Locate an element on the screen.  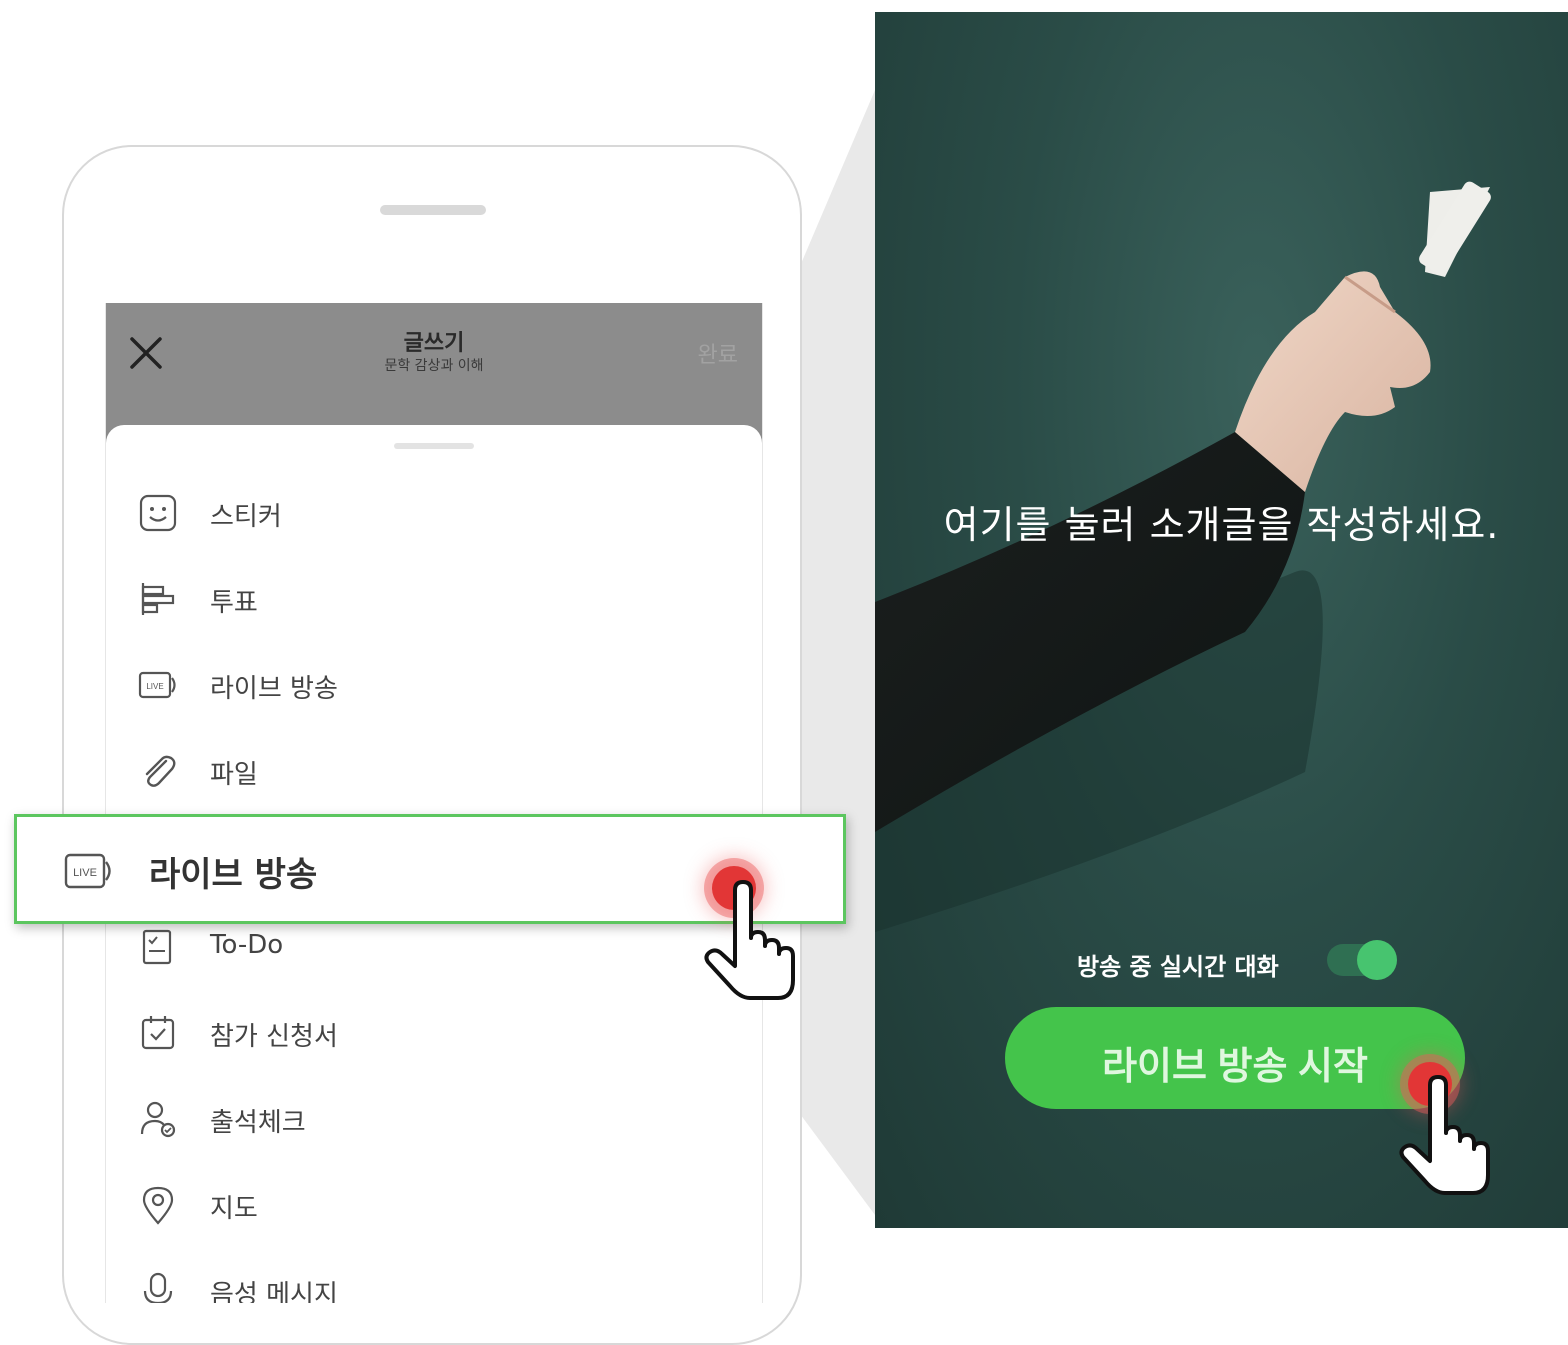
menu-item-label: 파일 is located at coordinates (234, 775).